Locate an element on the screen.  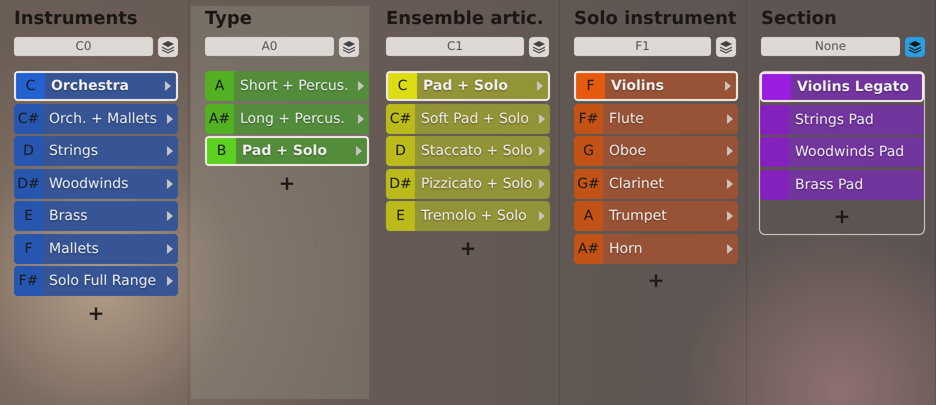
list-item: F Mallets is located at coordinates (96, 249).